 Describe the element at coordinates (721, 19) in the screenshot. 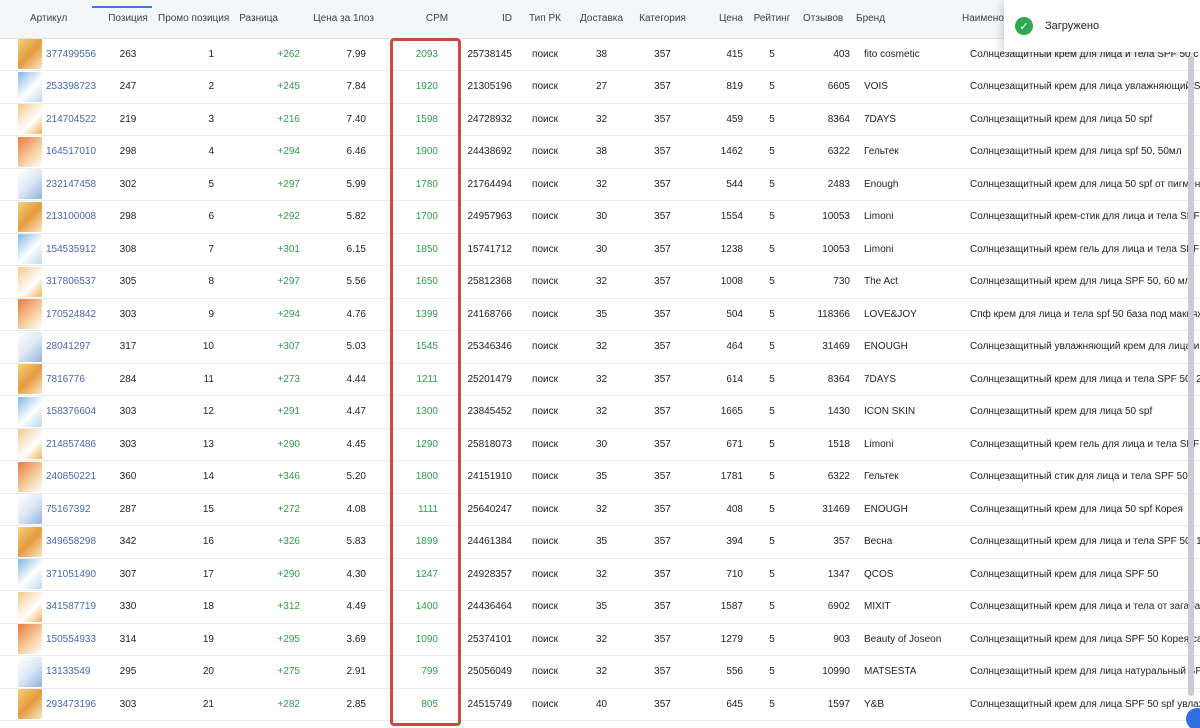

I see `column-header-price: Цена` at that location.